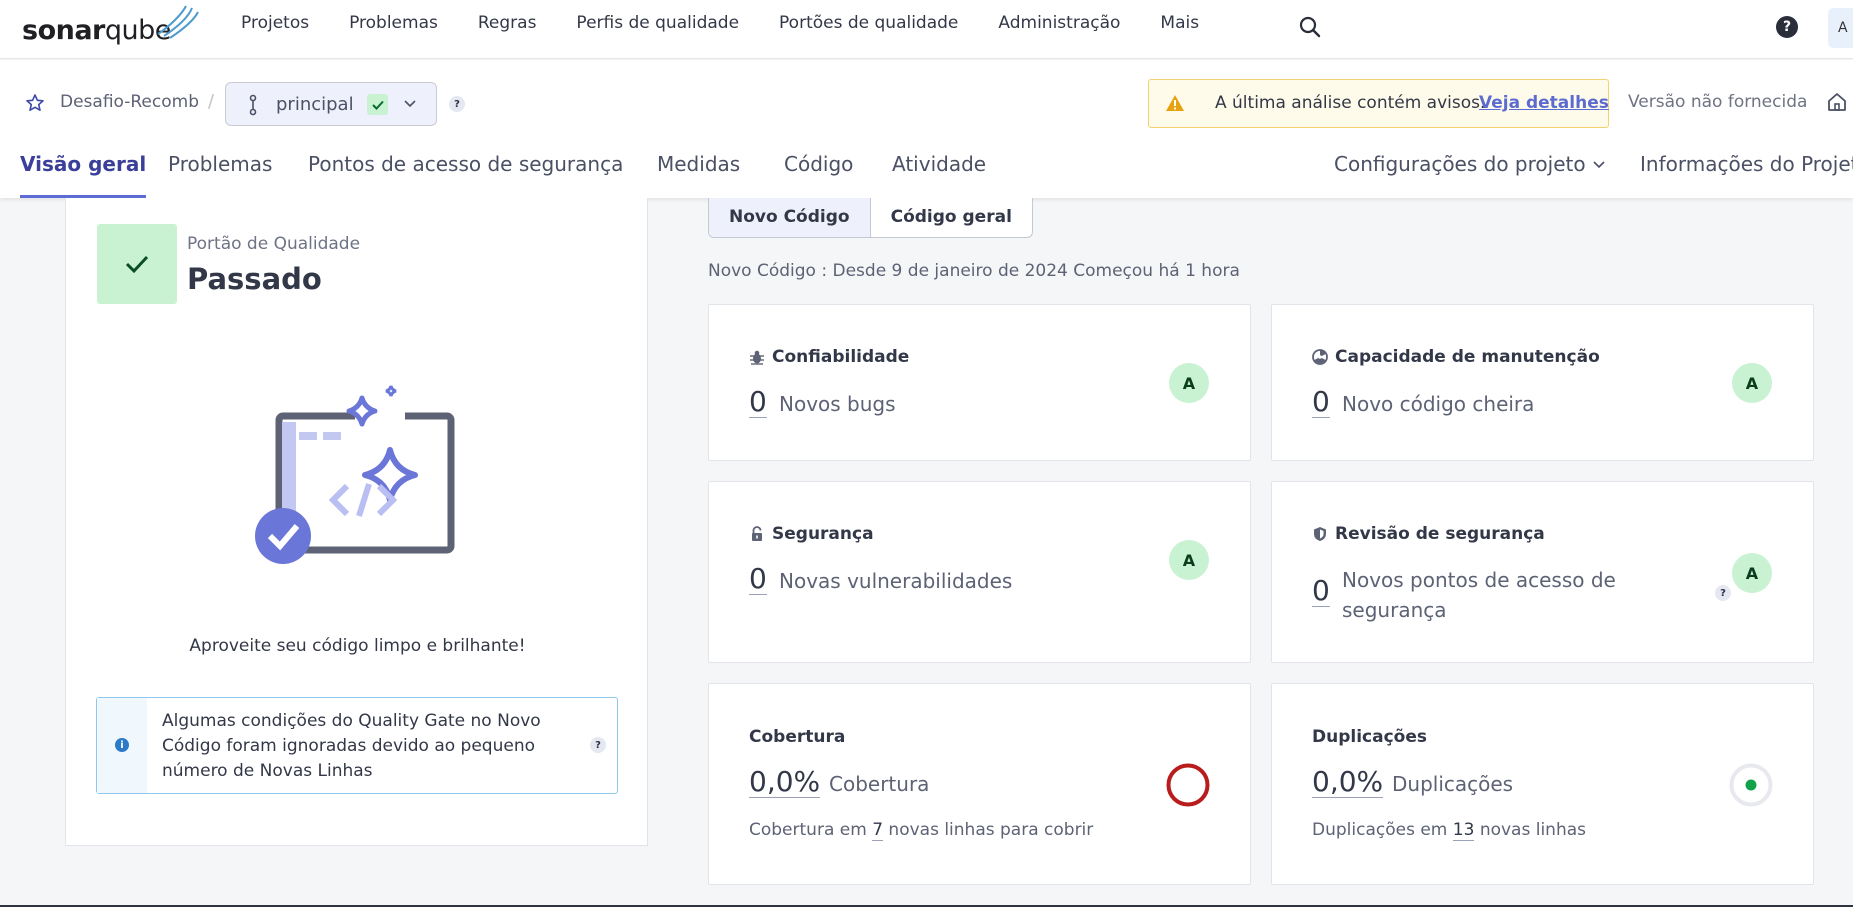 This screenshot has height=907, width=1853. What do you see at coordinates (868, 23) in the screenshot?
I see `menu-quality-gates: Portões de qualidade` at bounding box center [868, 23].